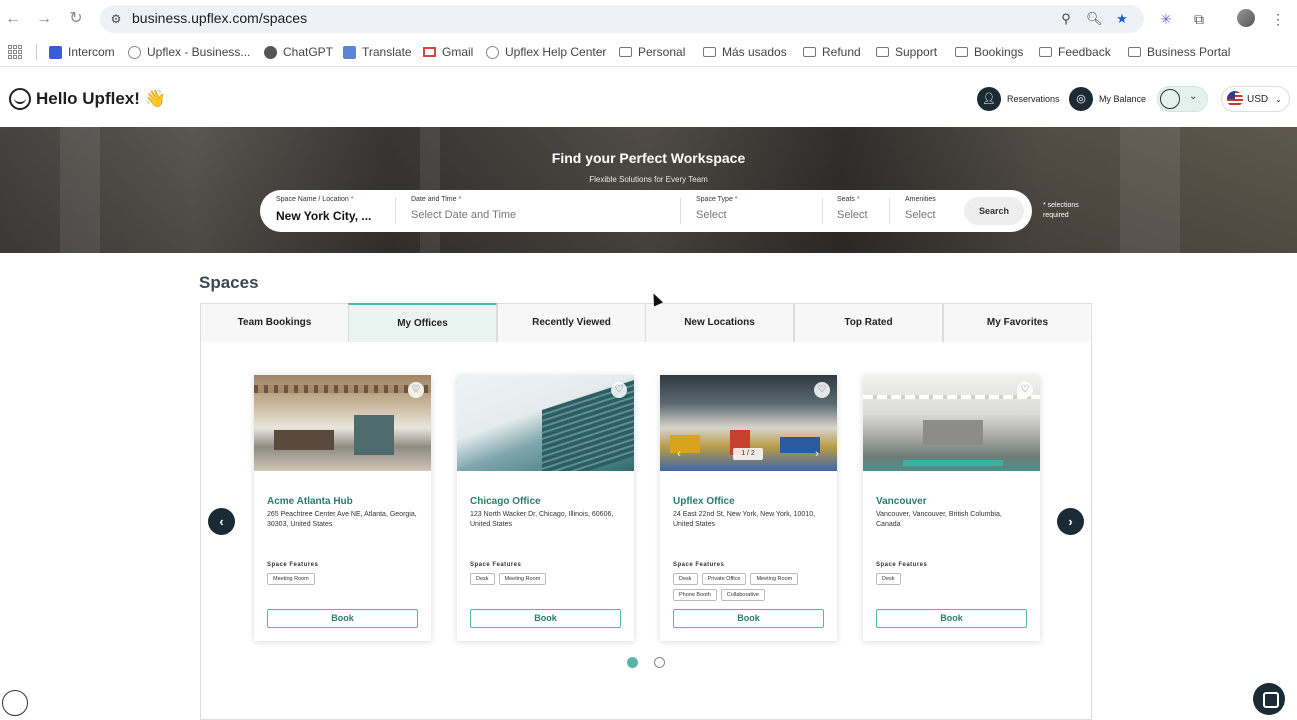 The width and height of the screenshot is (1297, 720). What do you see at coordinates (13, 19) in the screenshot?
I see `back-icon: ←` at bounding box center [13, 19].